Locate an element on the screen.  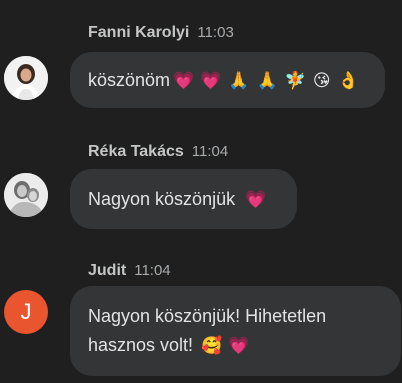
message-text-line: Nagyon köszönjük! Hihetetlen is located at coordinates (235, 316).